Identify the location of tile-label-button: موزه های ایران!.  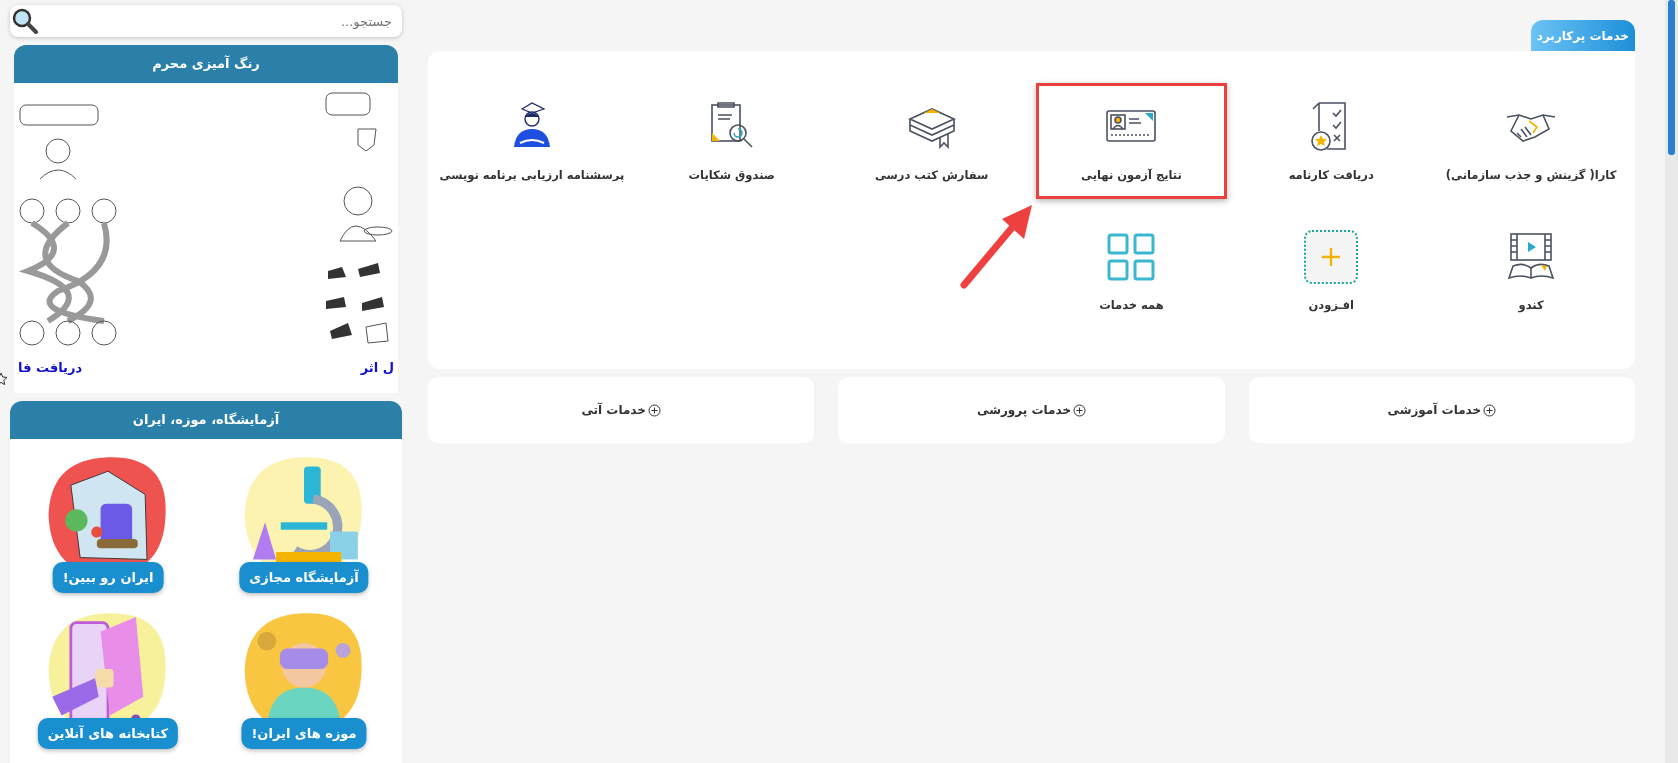
(304, 733).